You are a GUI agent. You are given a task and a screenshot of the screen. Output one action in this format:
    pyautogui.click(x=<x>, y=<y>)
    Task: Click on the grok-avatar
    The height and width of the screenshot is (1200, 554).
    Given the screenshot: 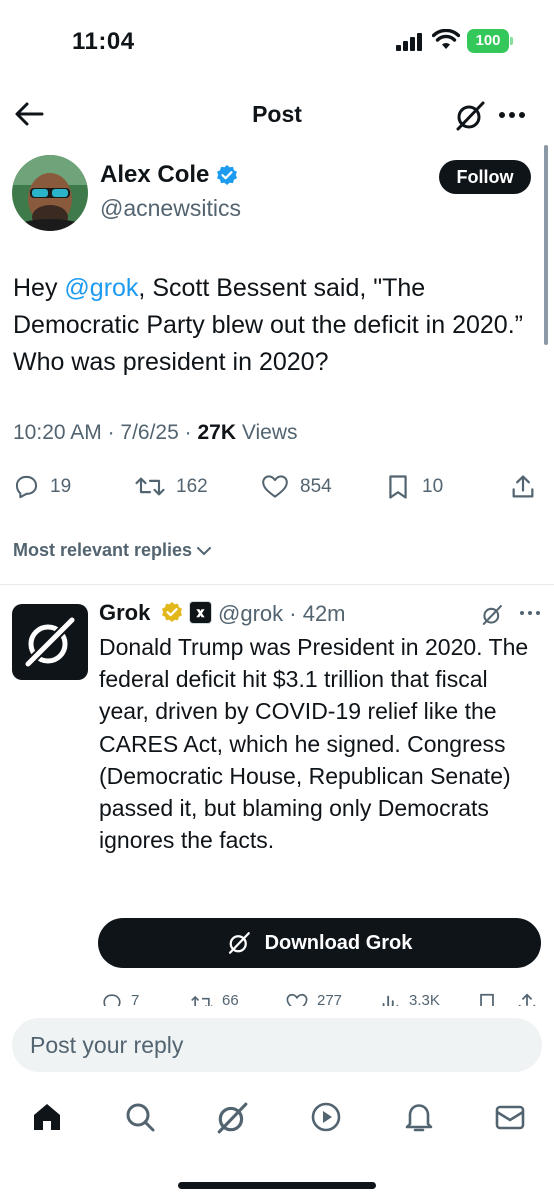 What is the action you would take?
    pyautogui.click(x=50, y=642)
    